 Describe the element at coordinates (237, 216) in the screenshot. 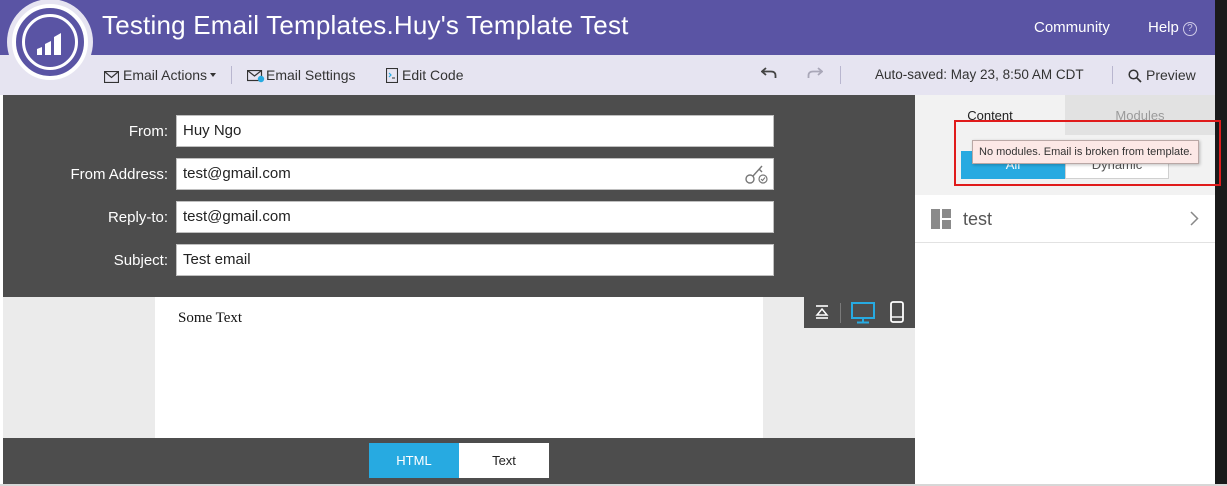

I see `reply-to-value: test@gmail.com` at that location.